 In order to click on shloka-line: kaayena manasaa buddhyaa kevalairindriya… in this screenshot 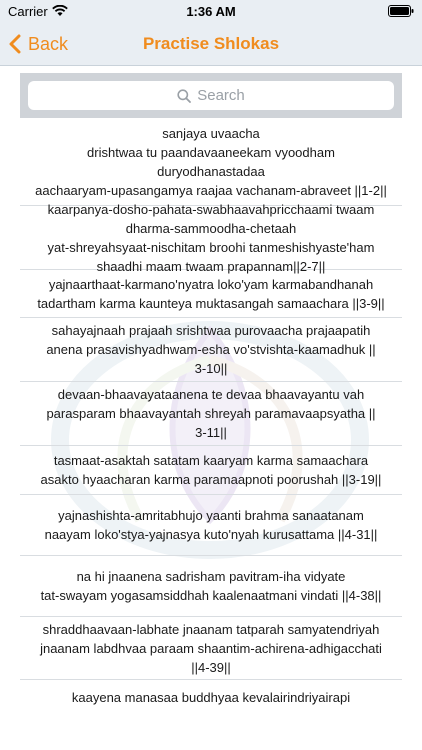, I will do `click(211, 697)`.